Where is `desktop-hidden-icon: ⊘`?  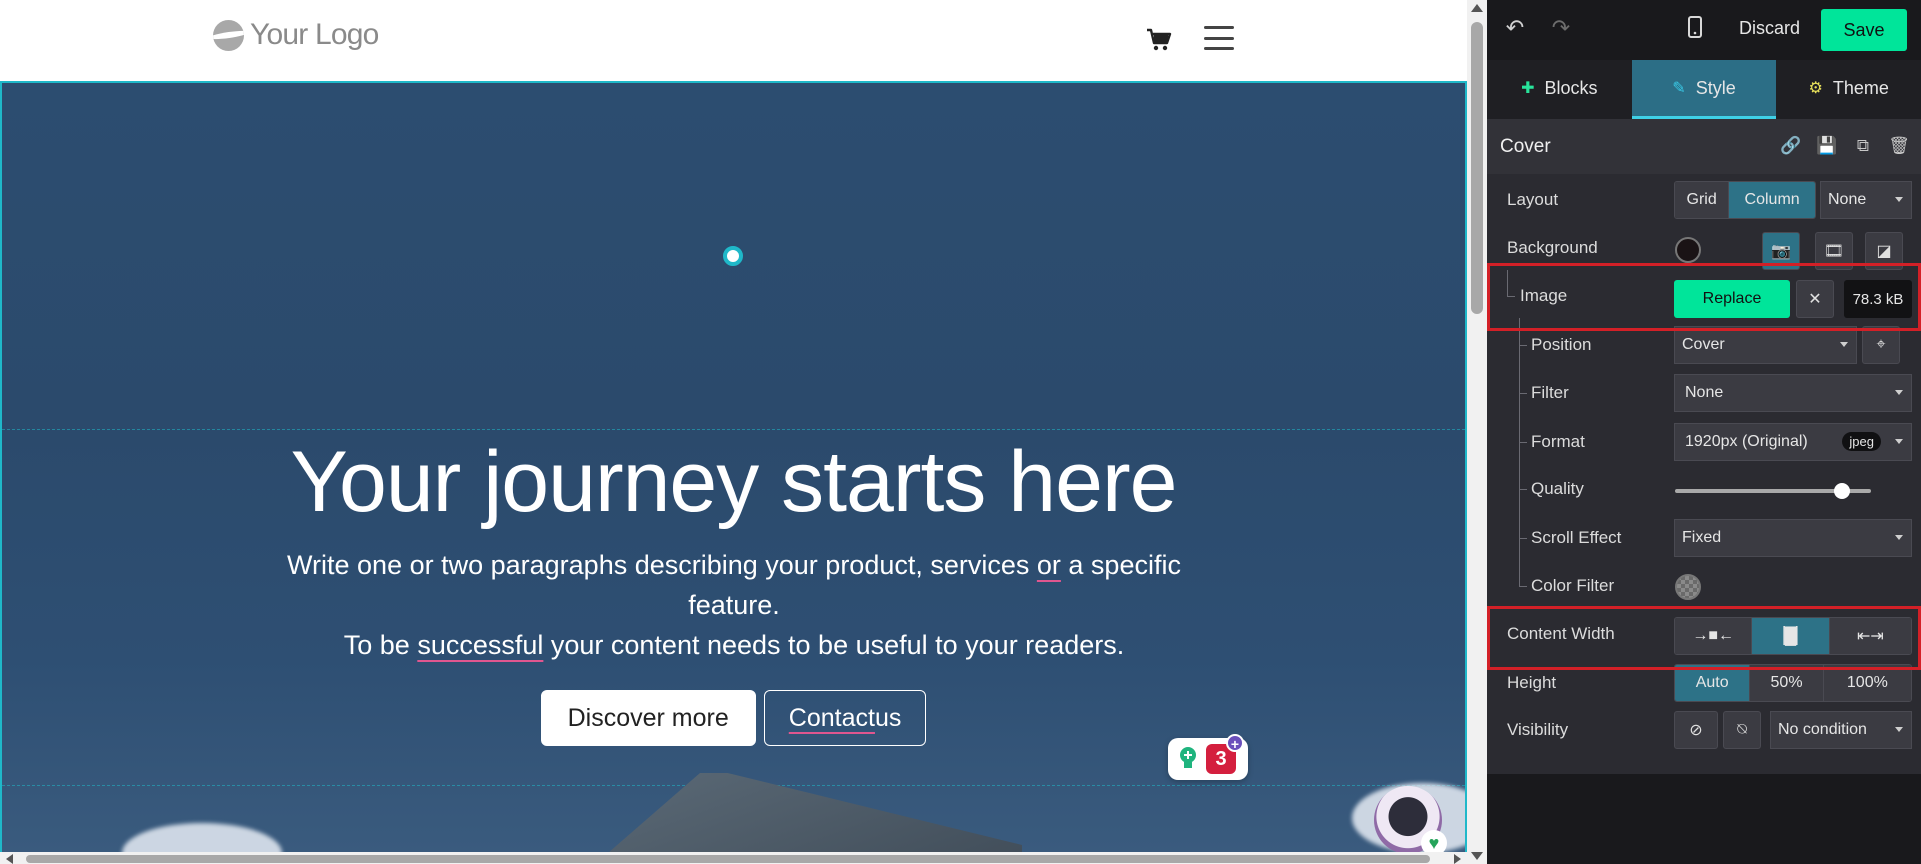 desktop-hidden-icon: ⊘ is located at coordinates (1696, 730).